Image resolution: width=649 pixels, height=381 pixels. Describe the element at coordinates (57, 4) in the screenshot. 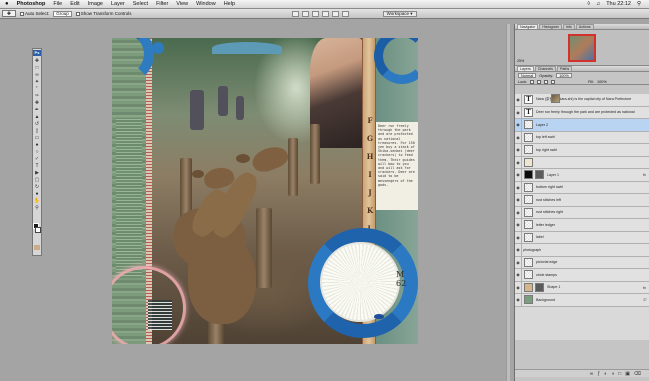

I see `menu-file: File` at that location.